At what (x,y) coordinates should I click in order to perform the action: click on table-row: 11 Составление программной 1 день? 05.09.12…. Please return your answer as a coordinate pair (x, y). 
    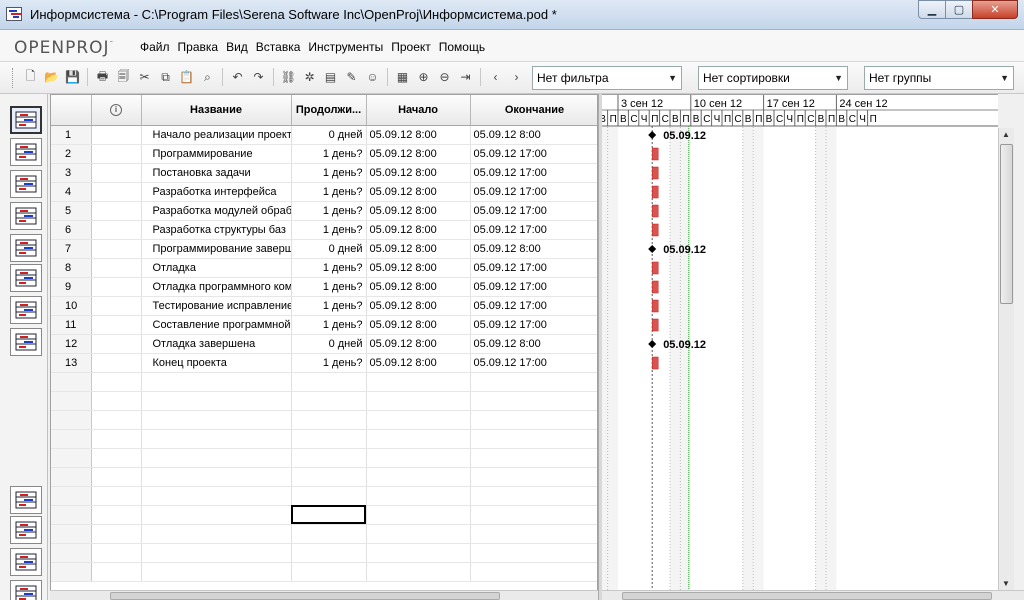
    Looking at the image, I should click on (324, 325).